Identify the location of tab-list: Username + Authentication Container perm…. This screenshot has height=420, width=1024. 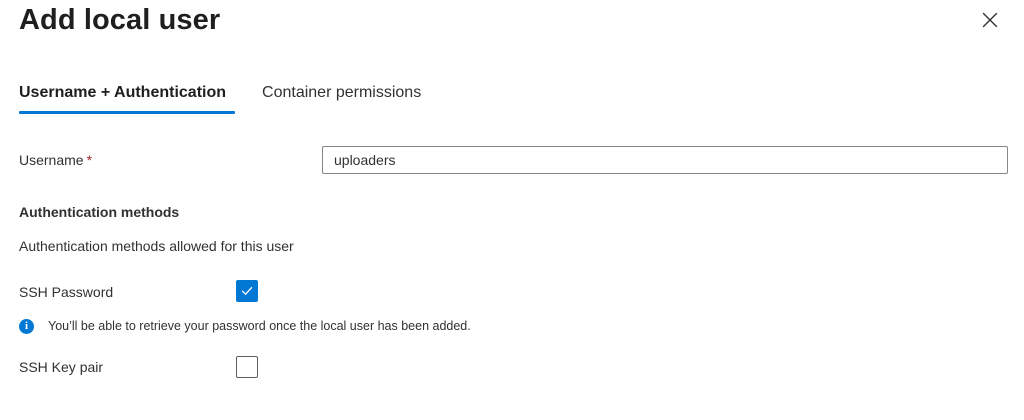
(220, 98).